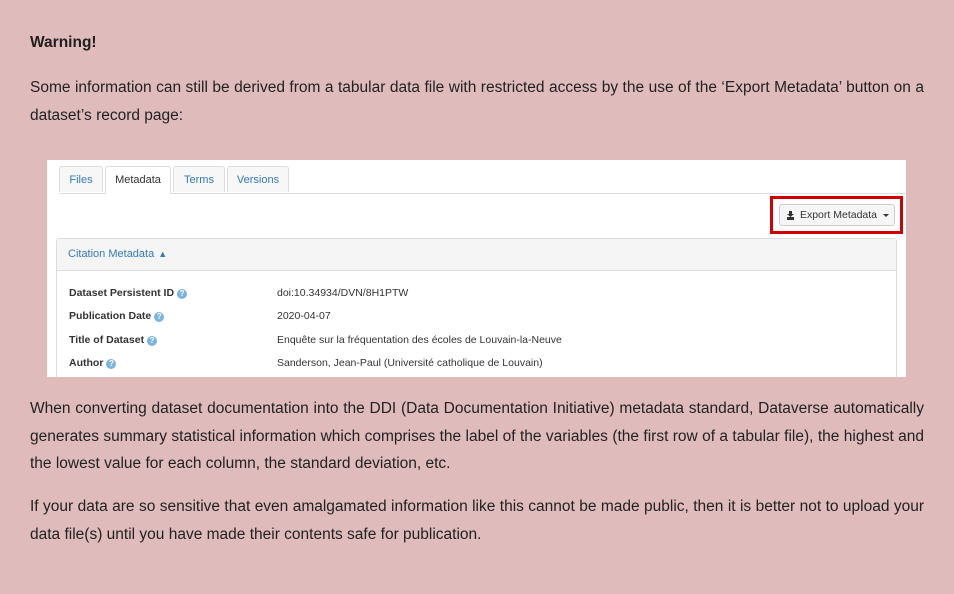  Describe the element at coordinates (111, 254) in the screenshot. I see `panel-title: Citation Metadata` at that location.